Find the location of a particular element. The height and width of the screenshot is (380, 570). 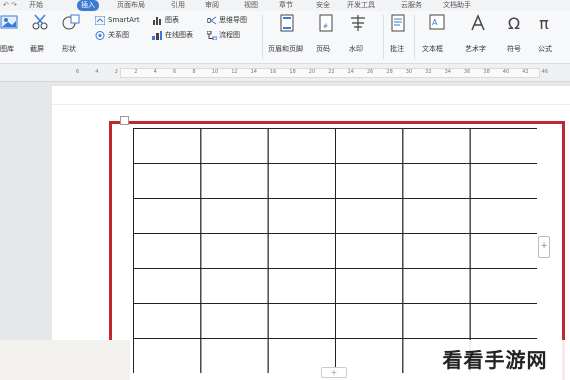

pi-icon: π is located at coordinates (544, 23).